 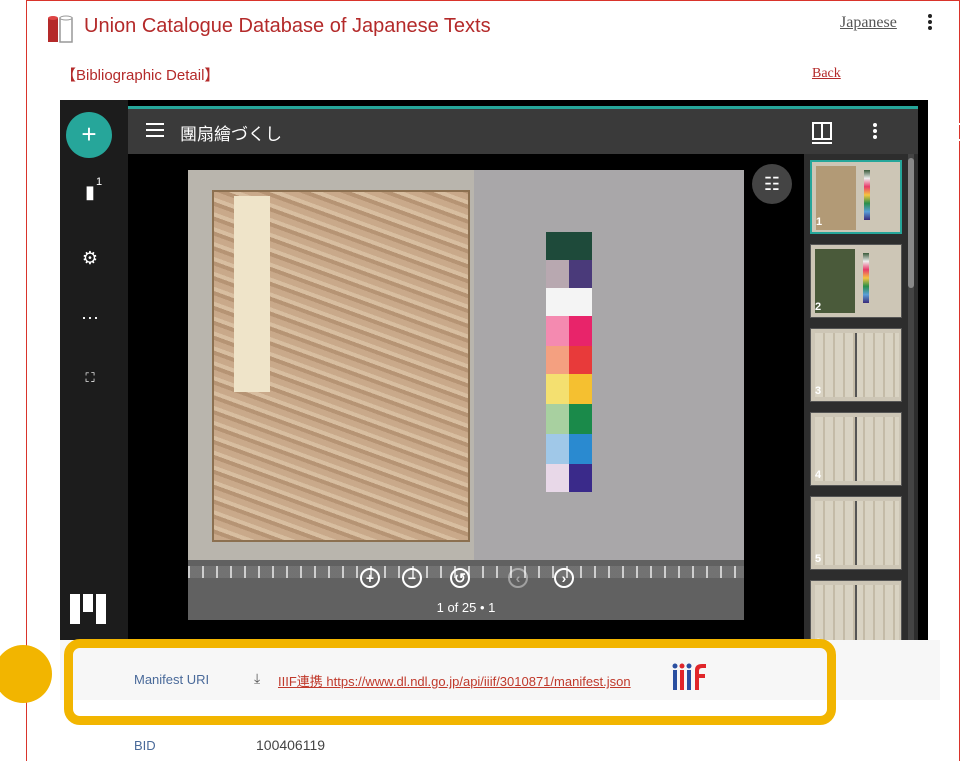 I want to click on viewer-navigation-bar: + − ↺ ‹ › 1 of 25 • 1, so click(x=466, y=590).